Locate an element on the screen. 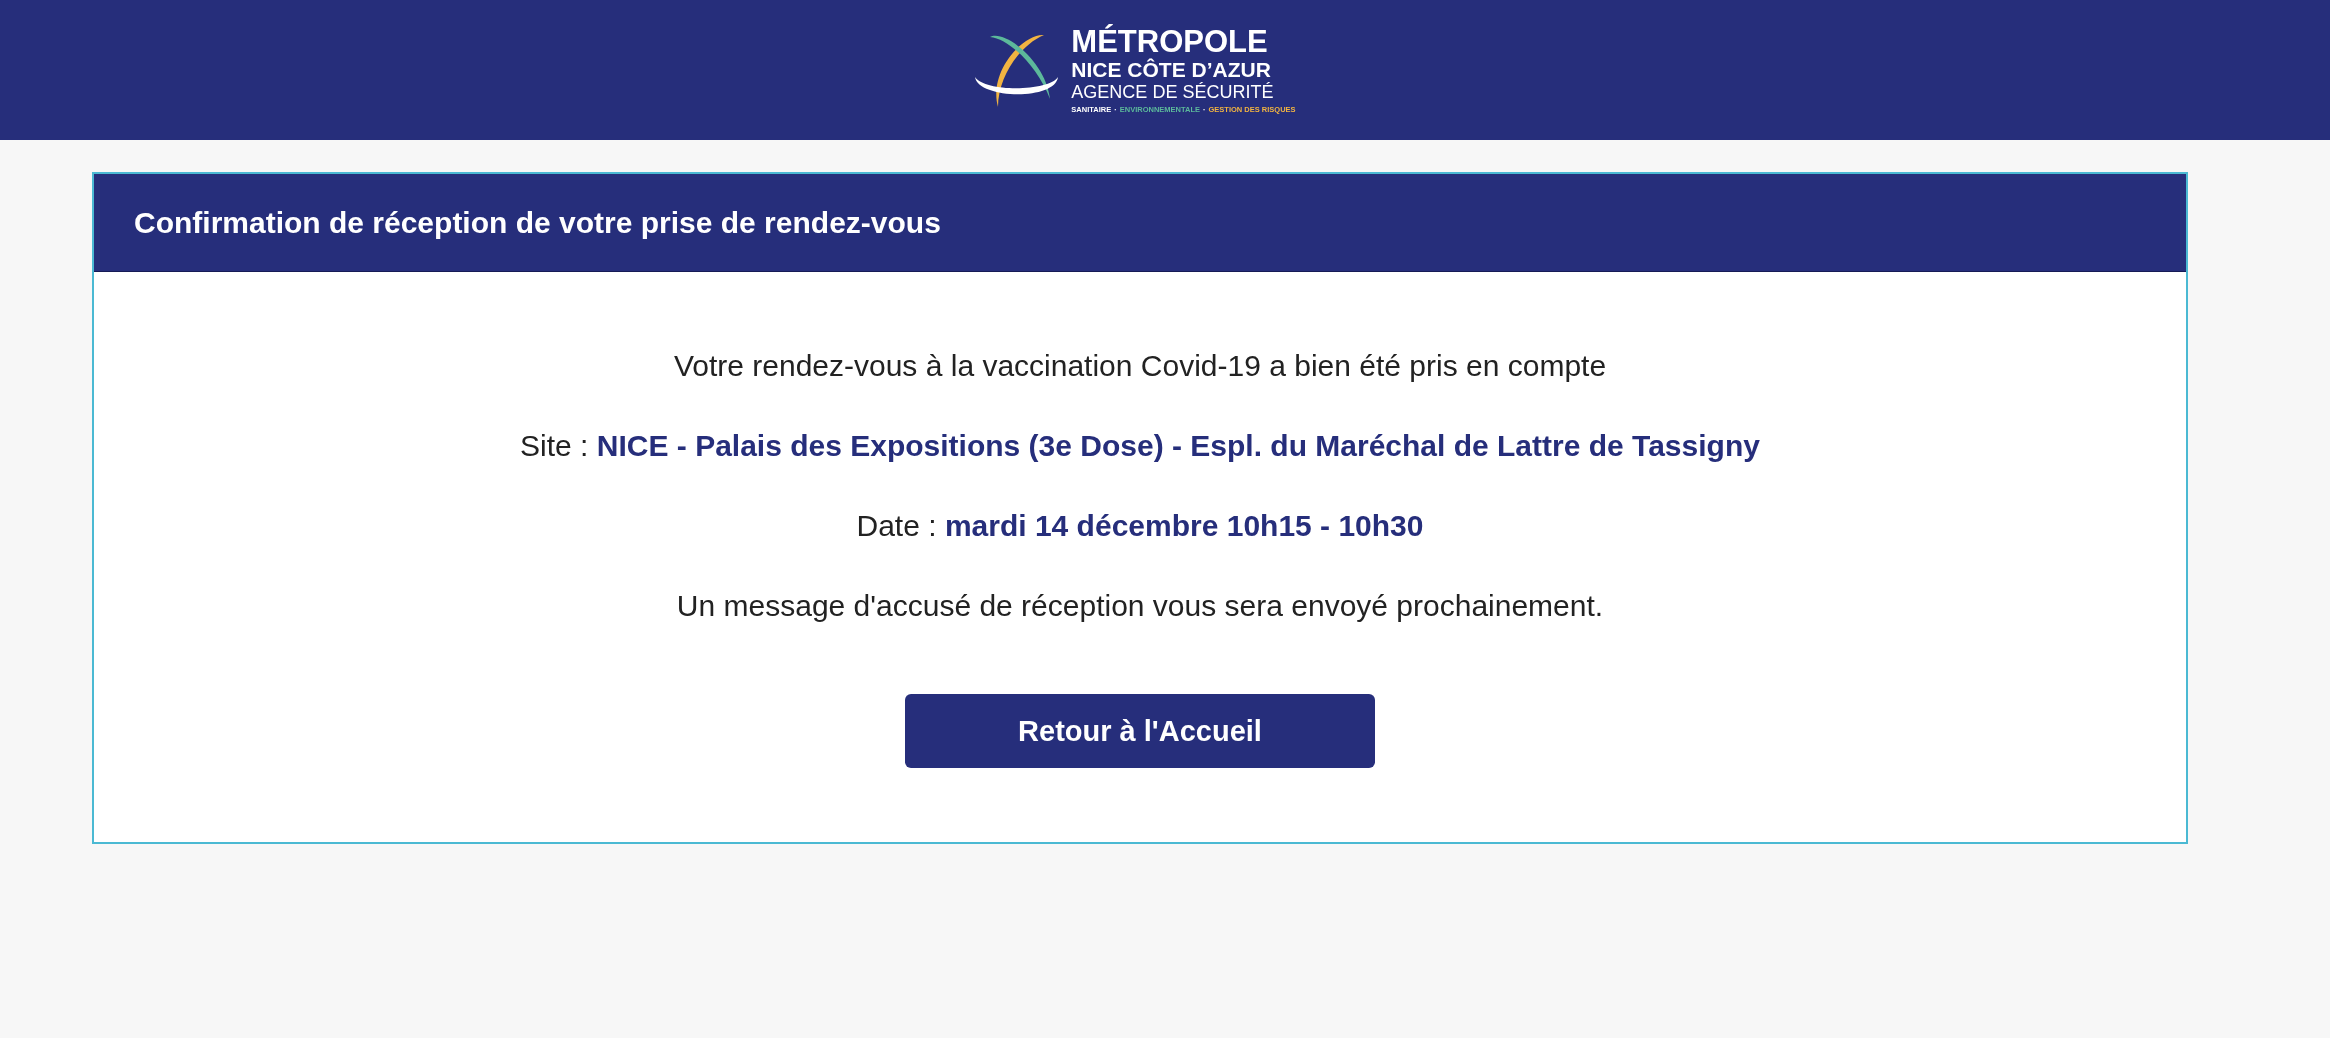  confirmation-message: Votre rendez-vous à la vaccination Covid-19 a bien été pris en compte is located at coordinates (1140, 366).